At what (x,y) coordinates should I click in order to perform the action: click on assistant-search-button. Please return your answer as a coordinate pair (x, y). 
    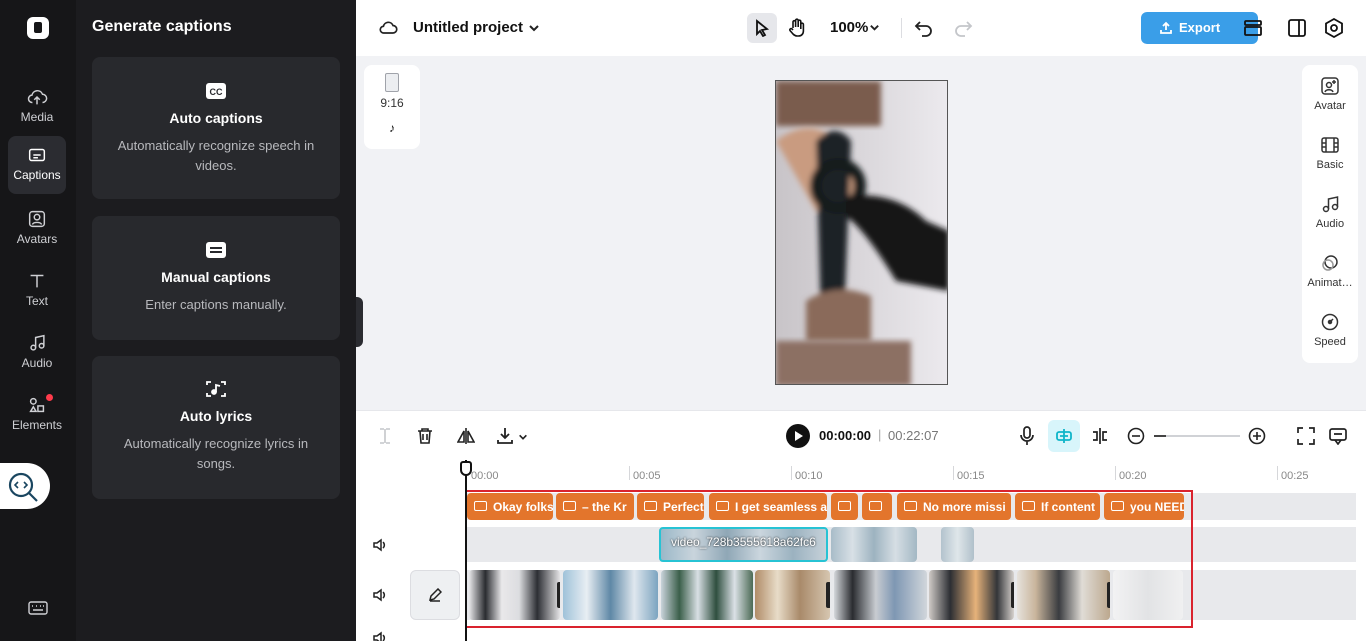
    Looking at the image, I should click on (25, 486).